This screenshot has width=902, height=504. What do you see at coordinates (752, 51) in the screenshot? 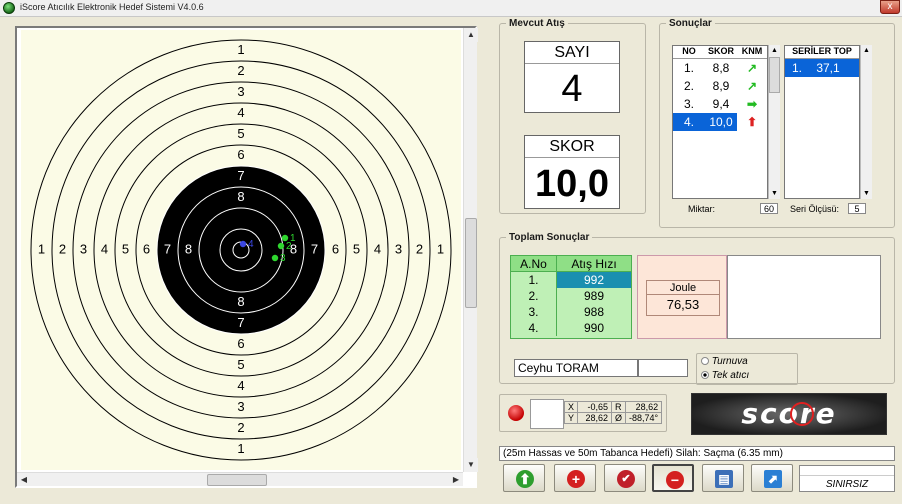
I see `col-knm: KNM` at bounding box center [752, 51].